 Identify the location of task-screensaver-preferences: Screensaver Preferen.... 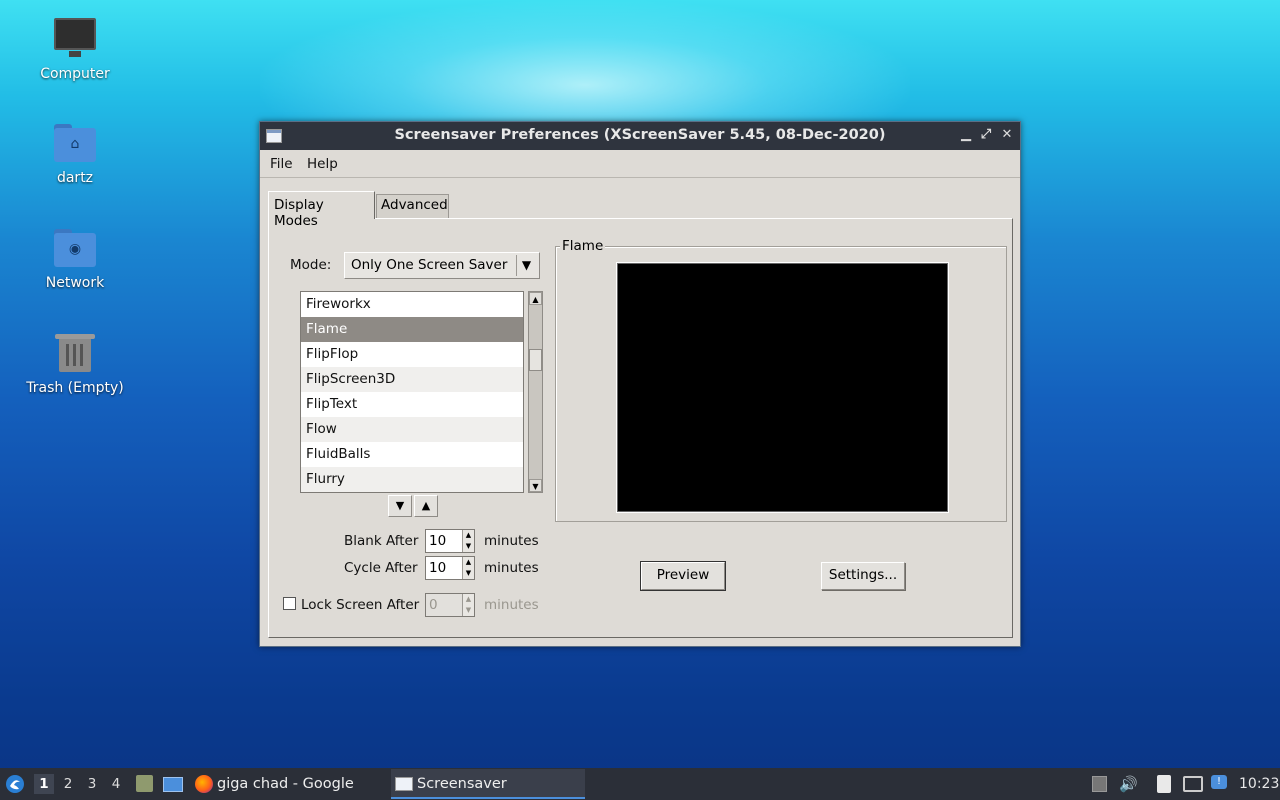
(488, 784).